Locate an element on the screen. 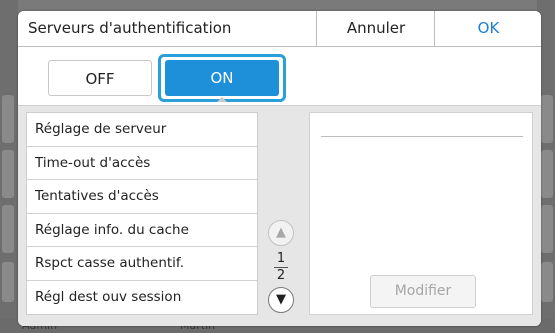 Image resolution: width=555 pixels, height=333 pixels. modify-button: Modifier is located at coordinates (423, 291).